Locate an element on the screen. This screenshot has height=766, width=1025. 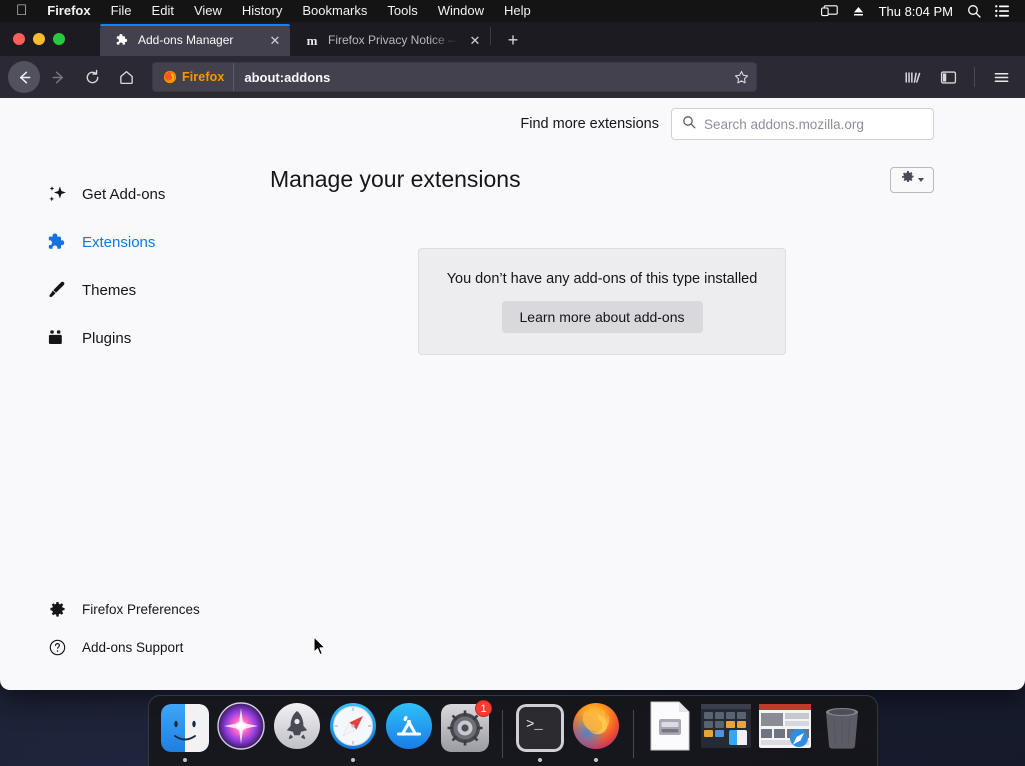
spotlight-search-icon is located at coordinates (974, 11).